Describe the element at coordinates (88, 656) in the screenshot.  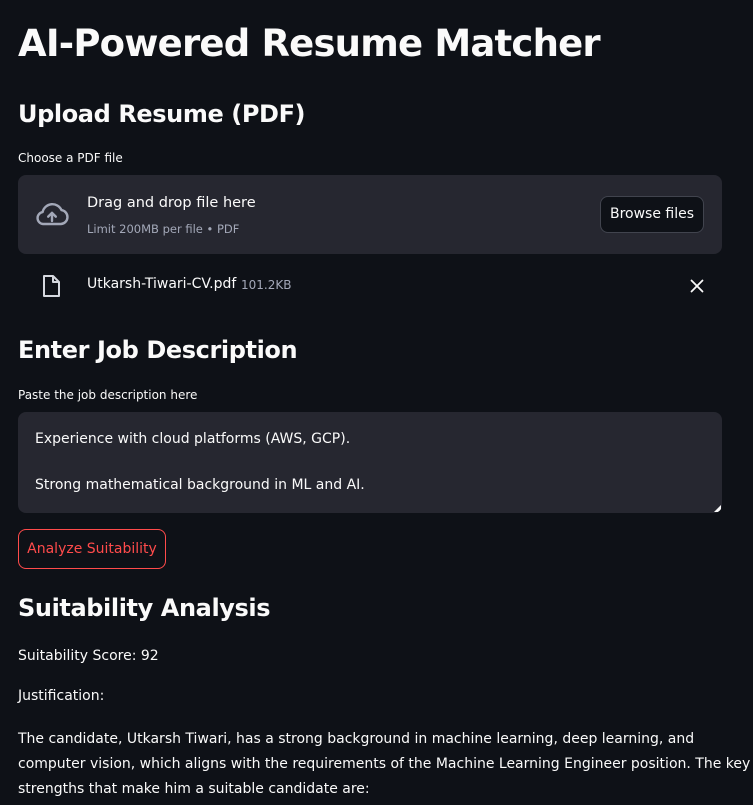
I see `suitability-score: Suitability Score: 92` at that location.